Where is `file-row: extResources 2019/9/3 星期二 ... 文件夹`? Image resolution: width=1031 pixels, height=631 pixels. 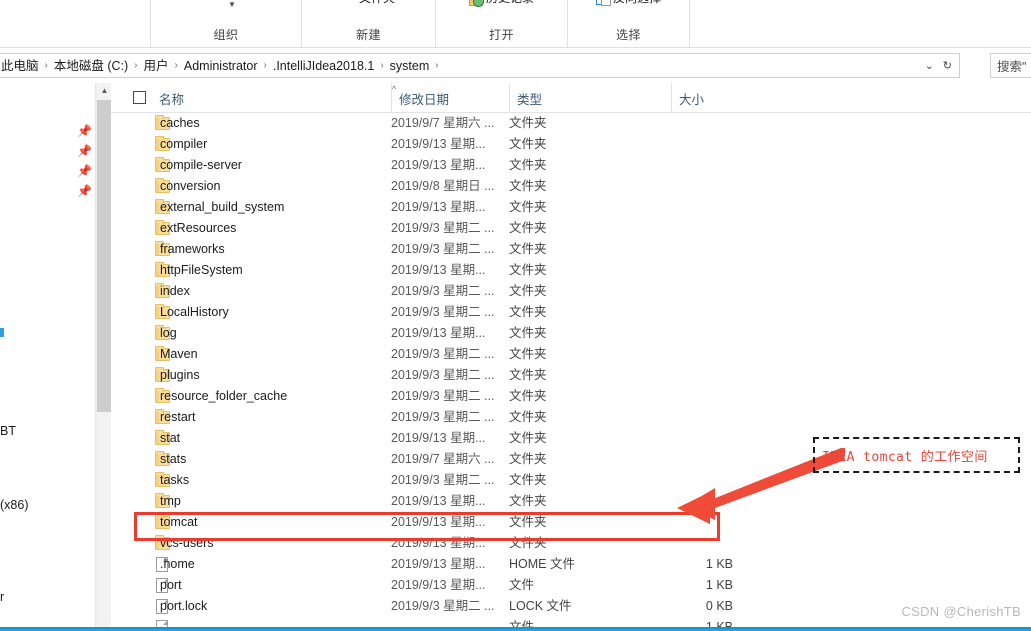 file-row: extResources 2019/9/3 星期二 ... 文件夹 is located at coordinates (571, 228).